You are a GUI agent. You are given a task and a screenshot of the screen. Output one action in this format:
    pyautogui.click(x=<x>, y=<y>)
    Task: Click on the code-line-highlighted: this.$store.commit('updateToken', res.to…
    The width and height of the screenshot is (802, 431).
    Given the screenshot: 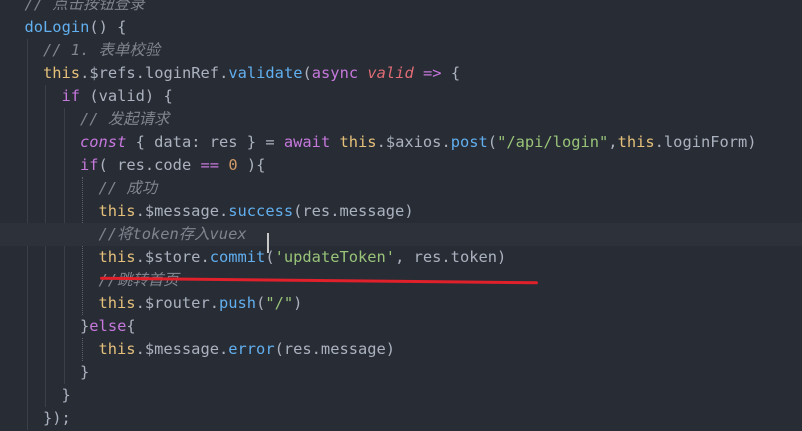 What is the action you would take?
    pyautogui.click(x=401, y=257)
    